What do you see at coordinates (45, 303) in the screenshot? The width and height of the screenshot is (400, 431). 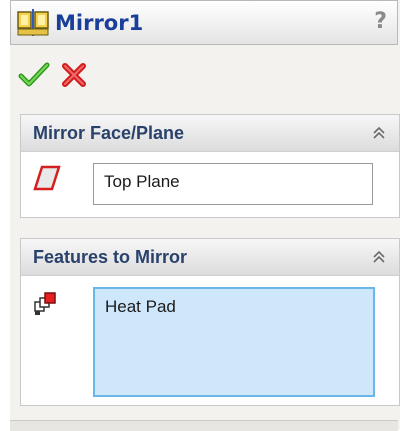 I see `features-icon` at bounding box center [45, 303].